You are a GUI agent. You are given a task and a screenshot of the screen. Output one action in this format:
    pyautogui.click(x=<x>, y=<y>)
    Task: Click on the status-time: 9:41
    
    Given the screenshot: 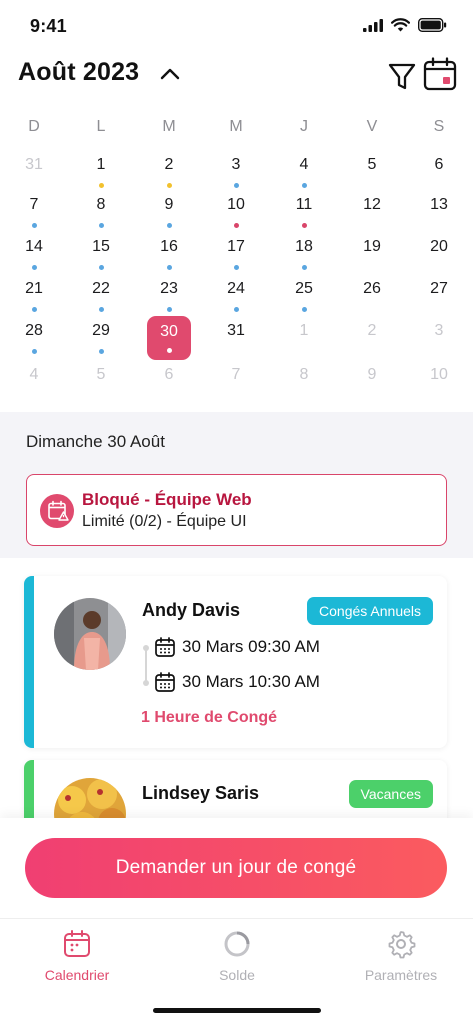 What is the action you would take?
    pyautogui.click(x=48, y=26)
    